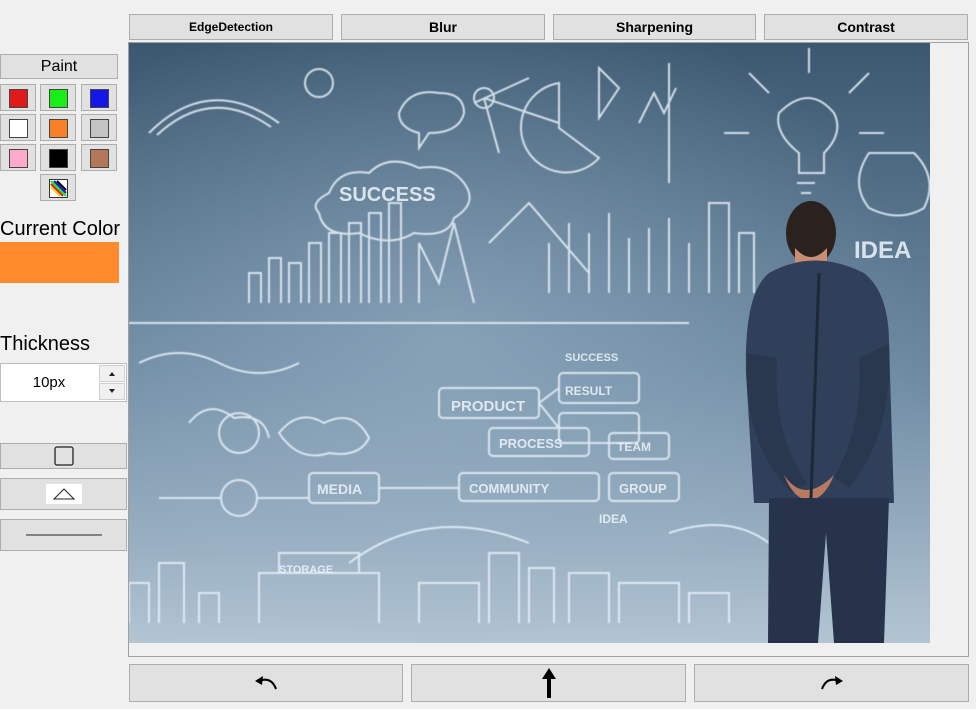 This screenshot has width=976, height=709. I want to click on thickness-increment-button, so click(112, 373).